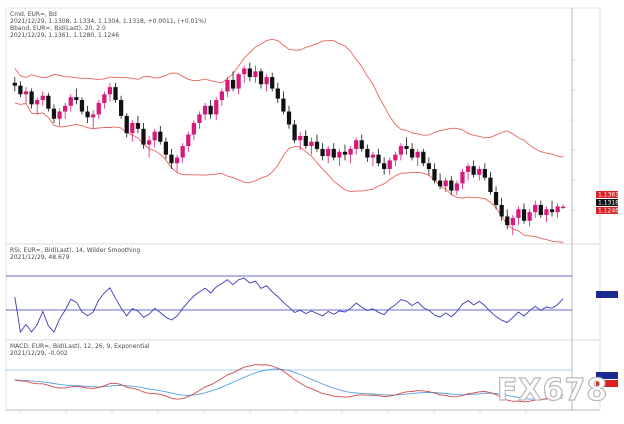 This screenshot has width=624, height=424. What do you see at coordinates (64, 35) in the screenshot?
I see `price-header-band-values: 2021/12/29, 1.1361, 1.1280, 1.1246` at bounding box center [64, 35].